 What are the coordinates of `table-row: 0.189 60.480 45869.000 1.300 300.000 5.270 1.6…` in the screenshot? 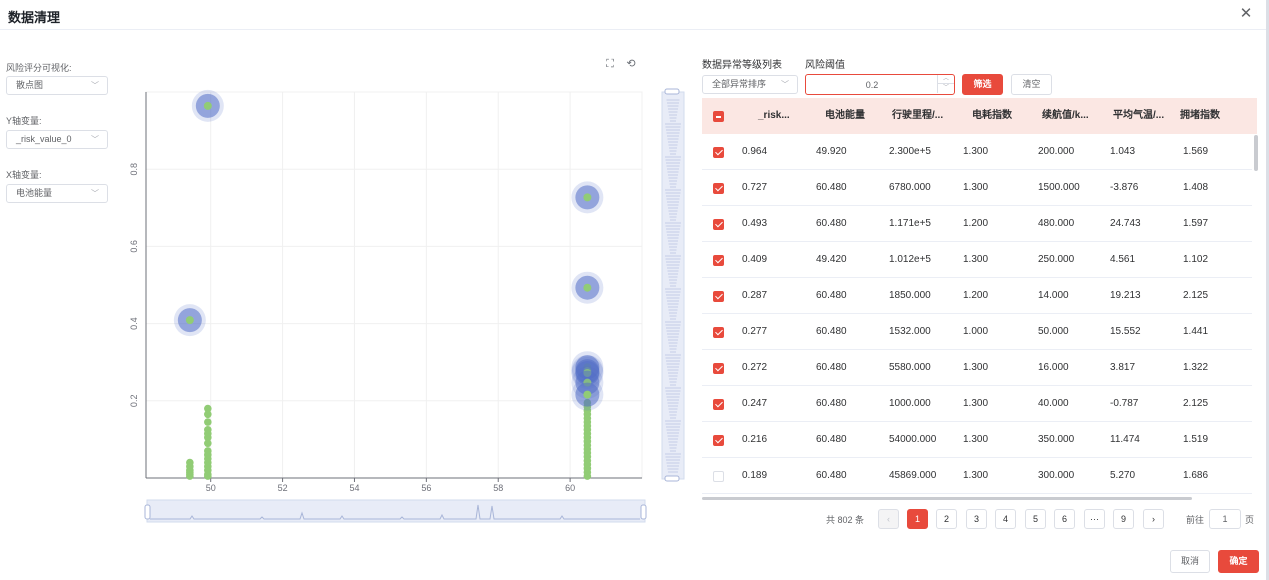 It's located at (977, 476).